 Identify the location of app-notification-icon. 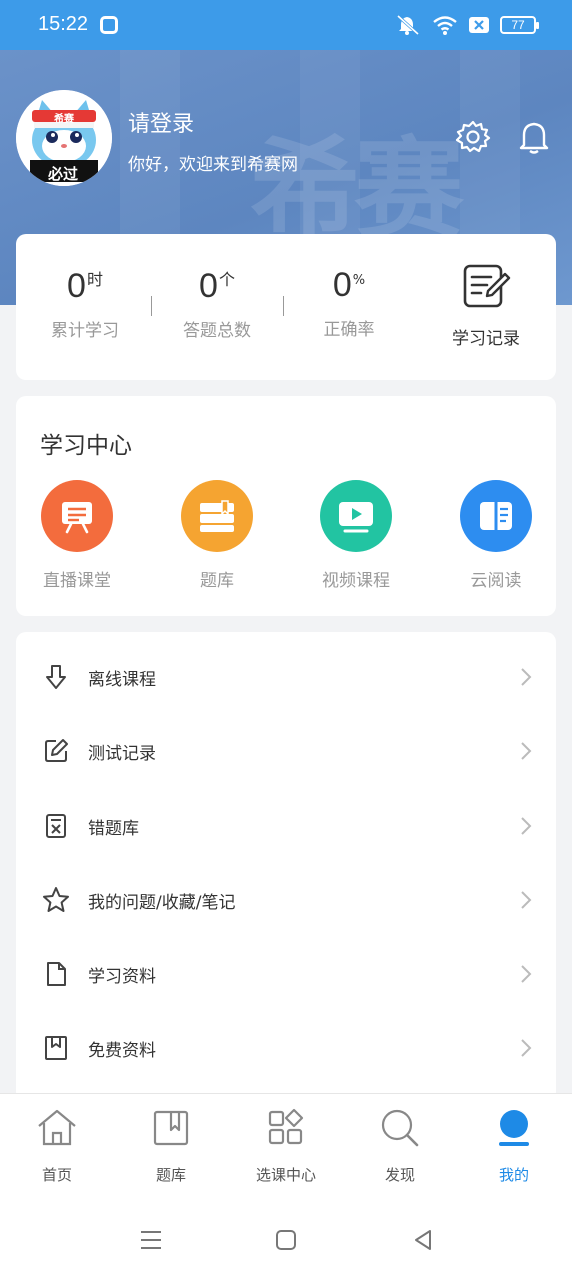
(109, 25).